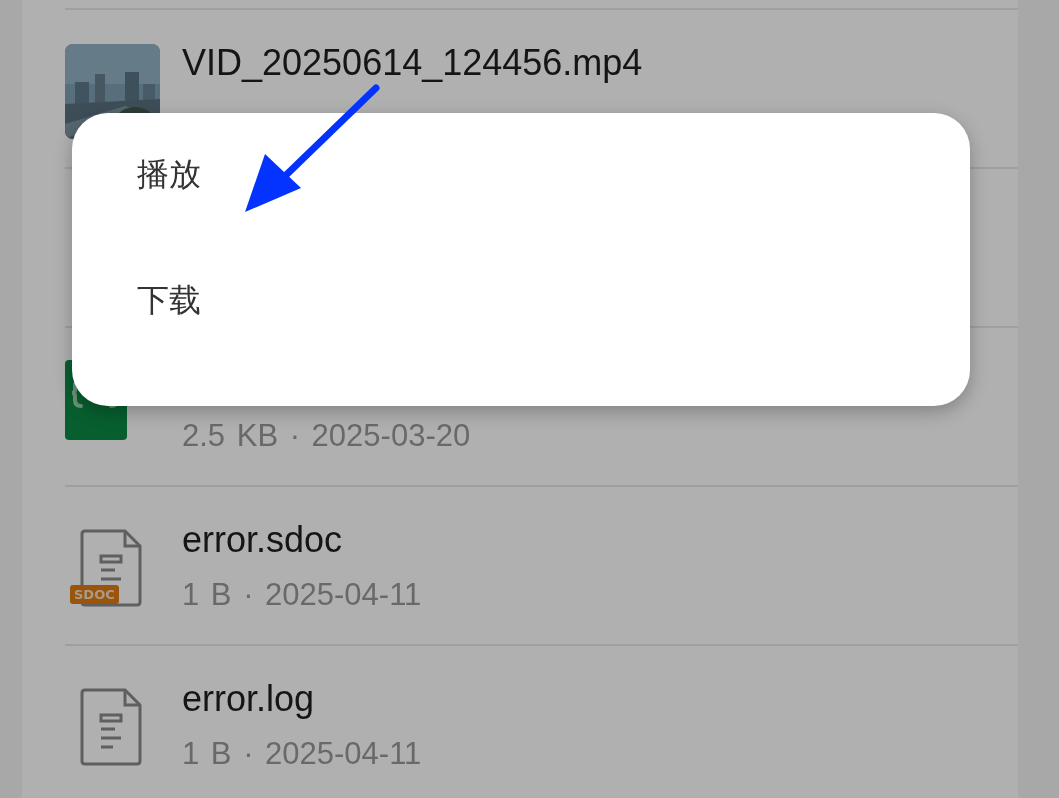 This screenshot has width=1059, height=798. What do you see at coordinates (169, 338) in the screenshot?
I see `menu-item: 下载` at bounding box center [169, 338].